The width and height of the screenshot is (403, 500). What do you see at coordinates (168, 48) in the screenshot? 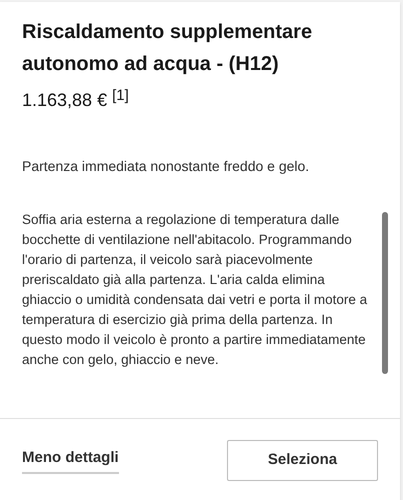
I see `product-title: Riscaldamento supplementare autonomo ad acqua - (H12)` at bounding box center [168, 48].